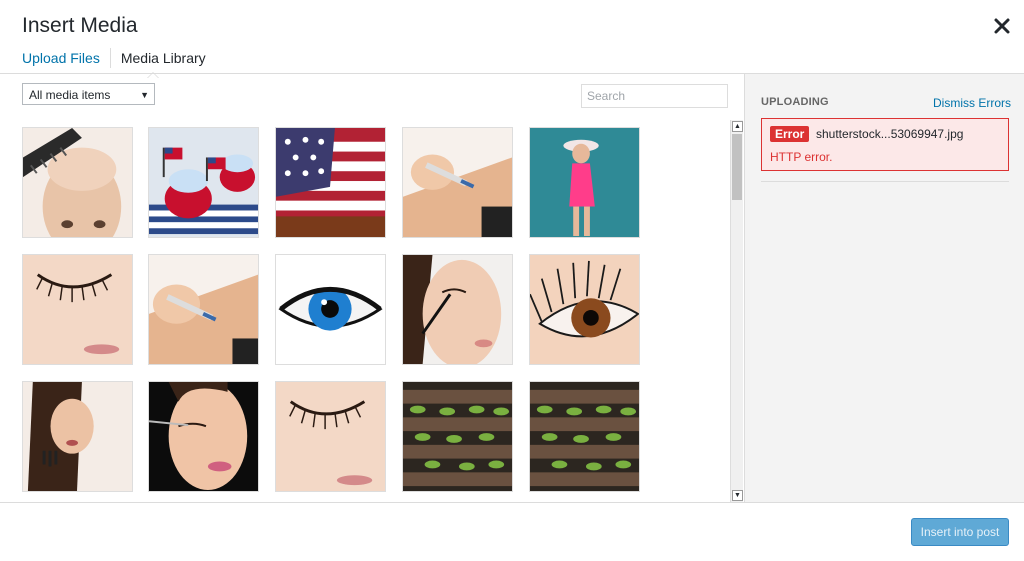 The image size is (1024, 561). I want to click on error-message: HTTP error., so click(801, 157).